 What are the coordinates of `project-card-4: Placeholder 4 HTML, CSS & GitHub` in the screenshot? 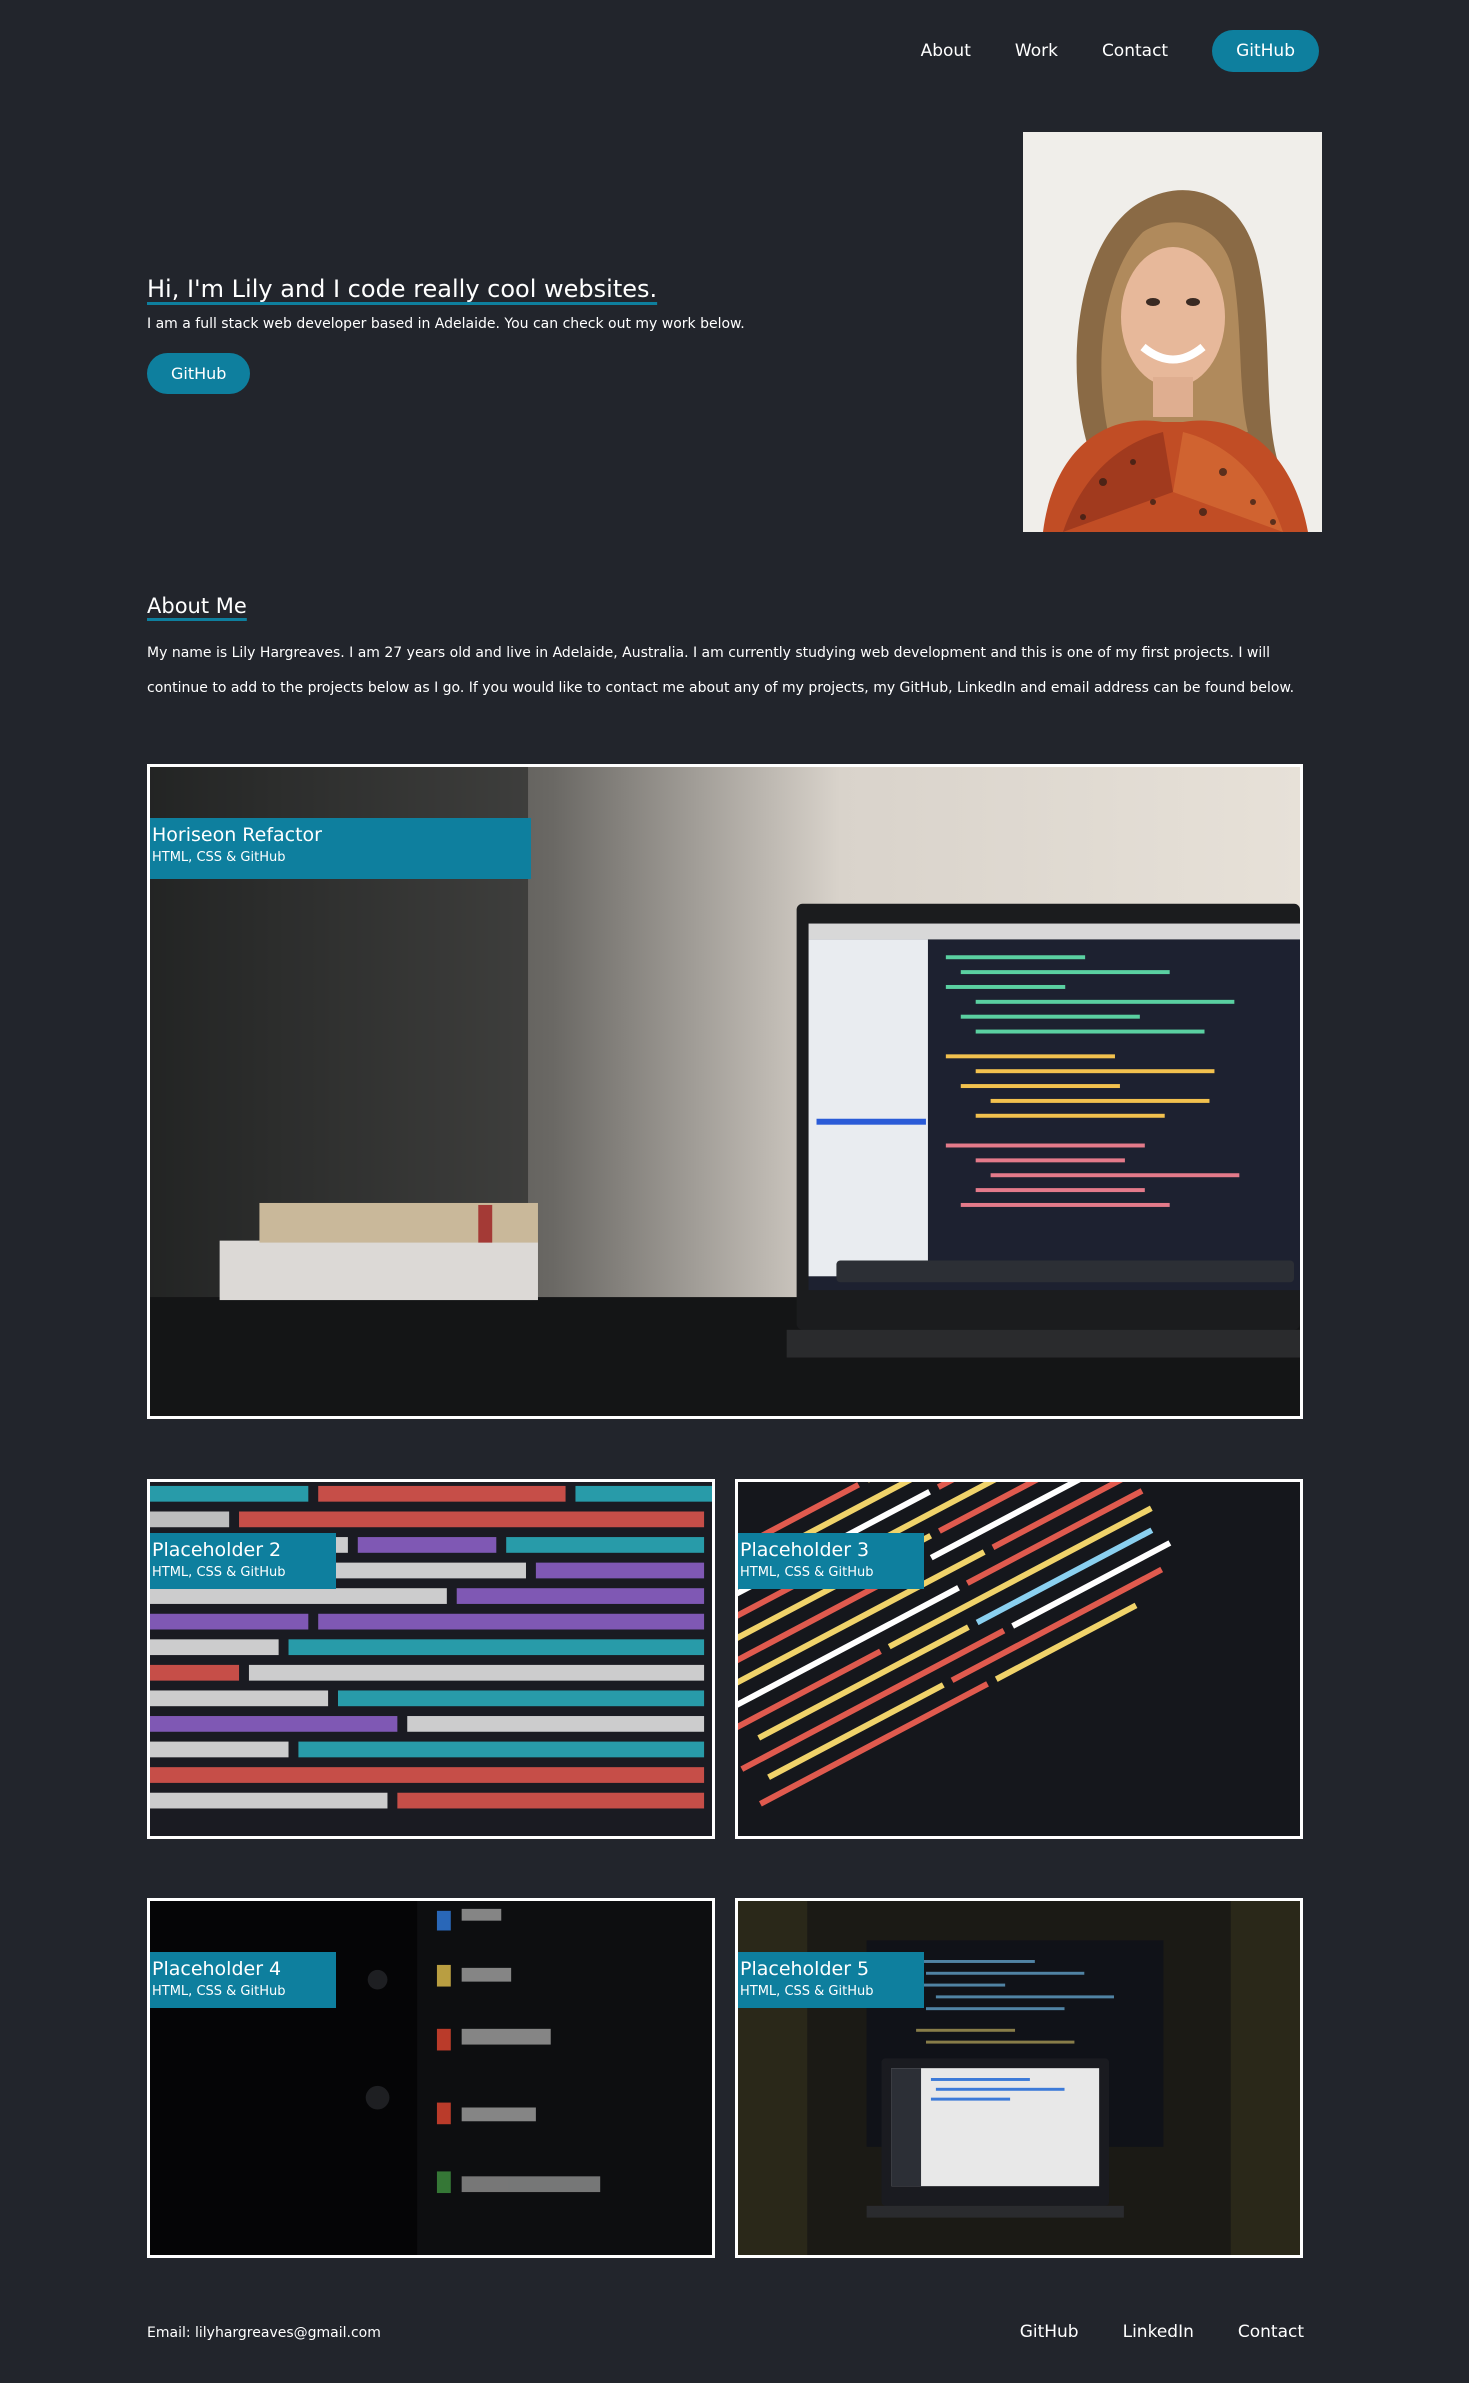 It's located at (431, 2078).